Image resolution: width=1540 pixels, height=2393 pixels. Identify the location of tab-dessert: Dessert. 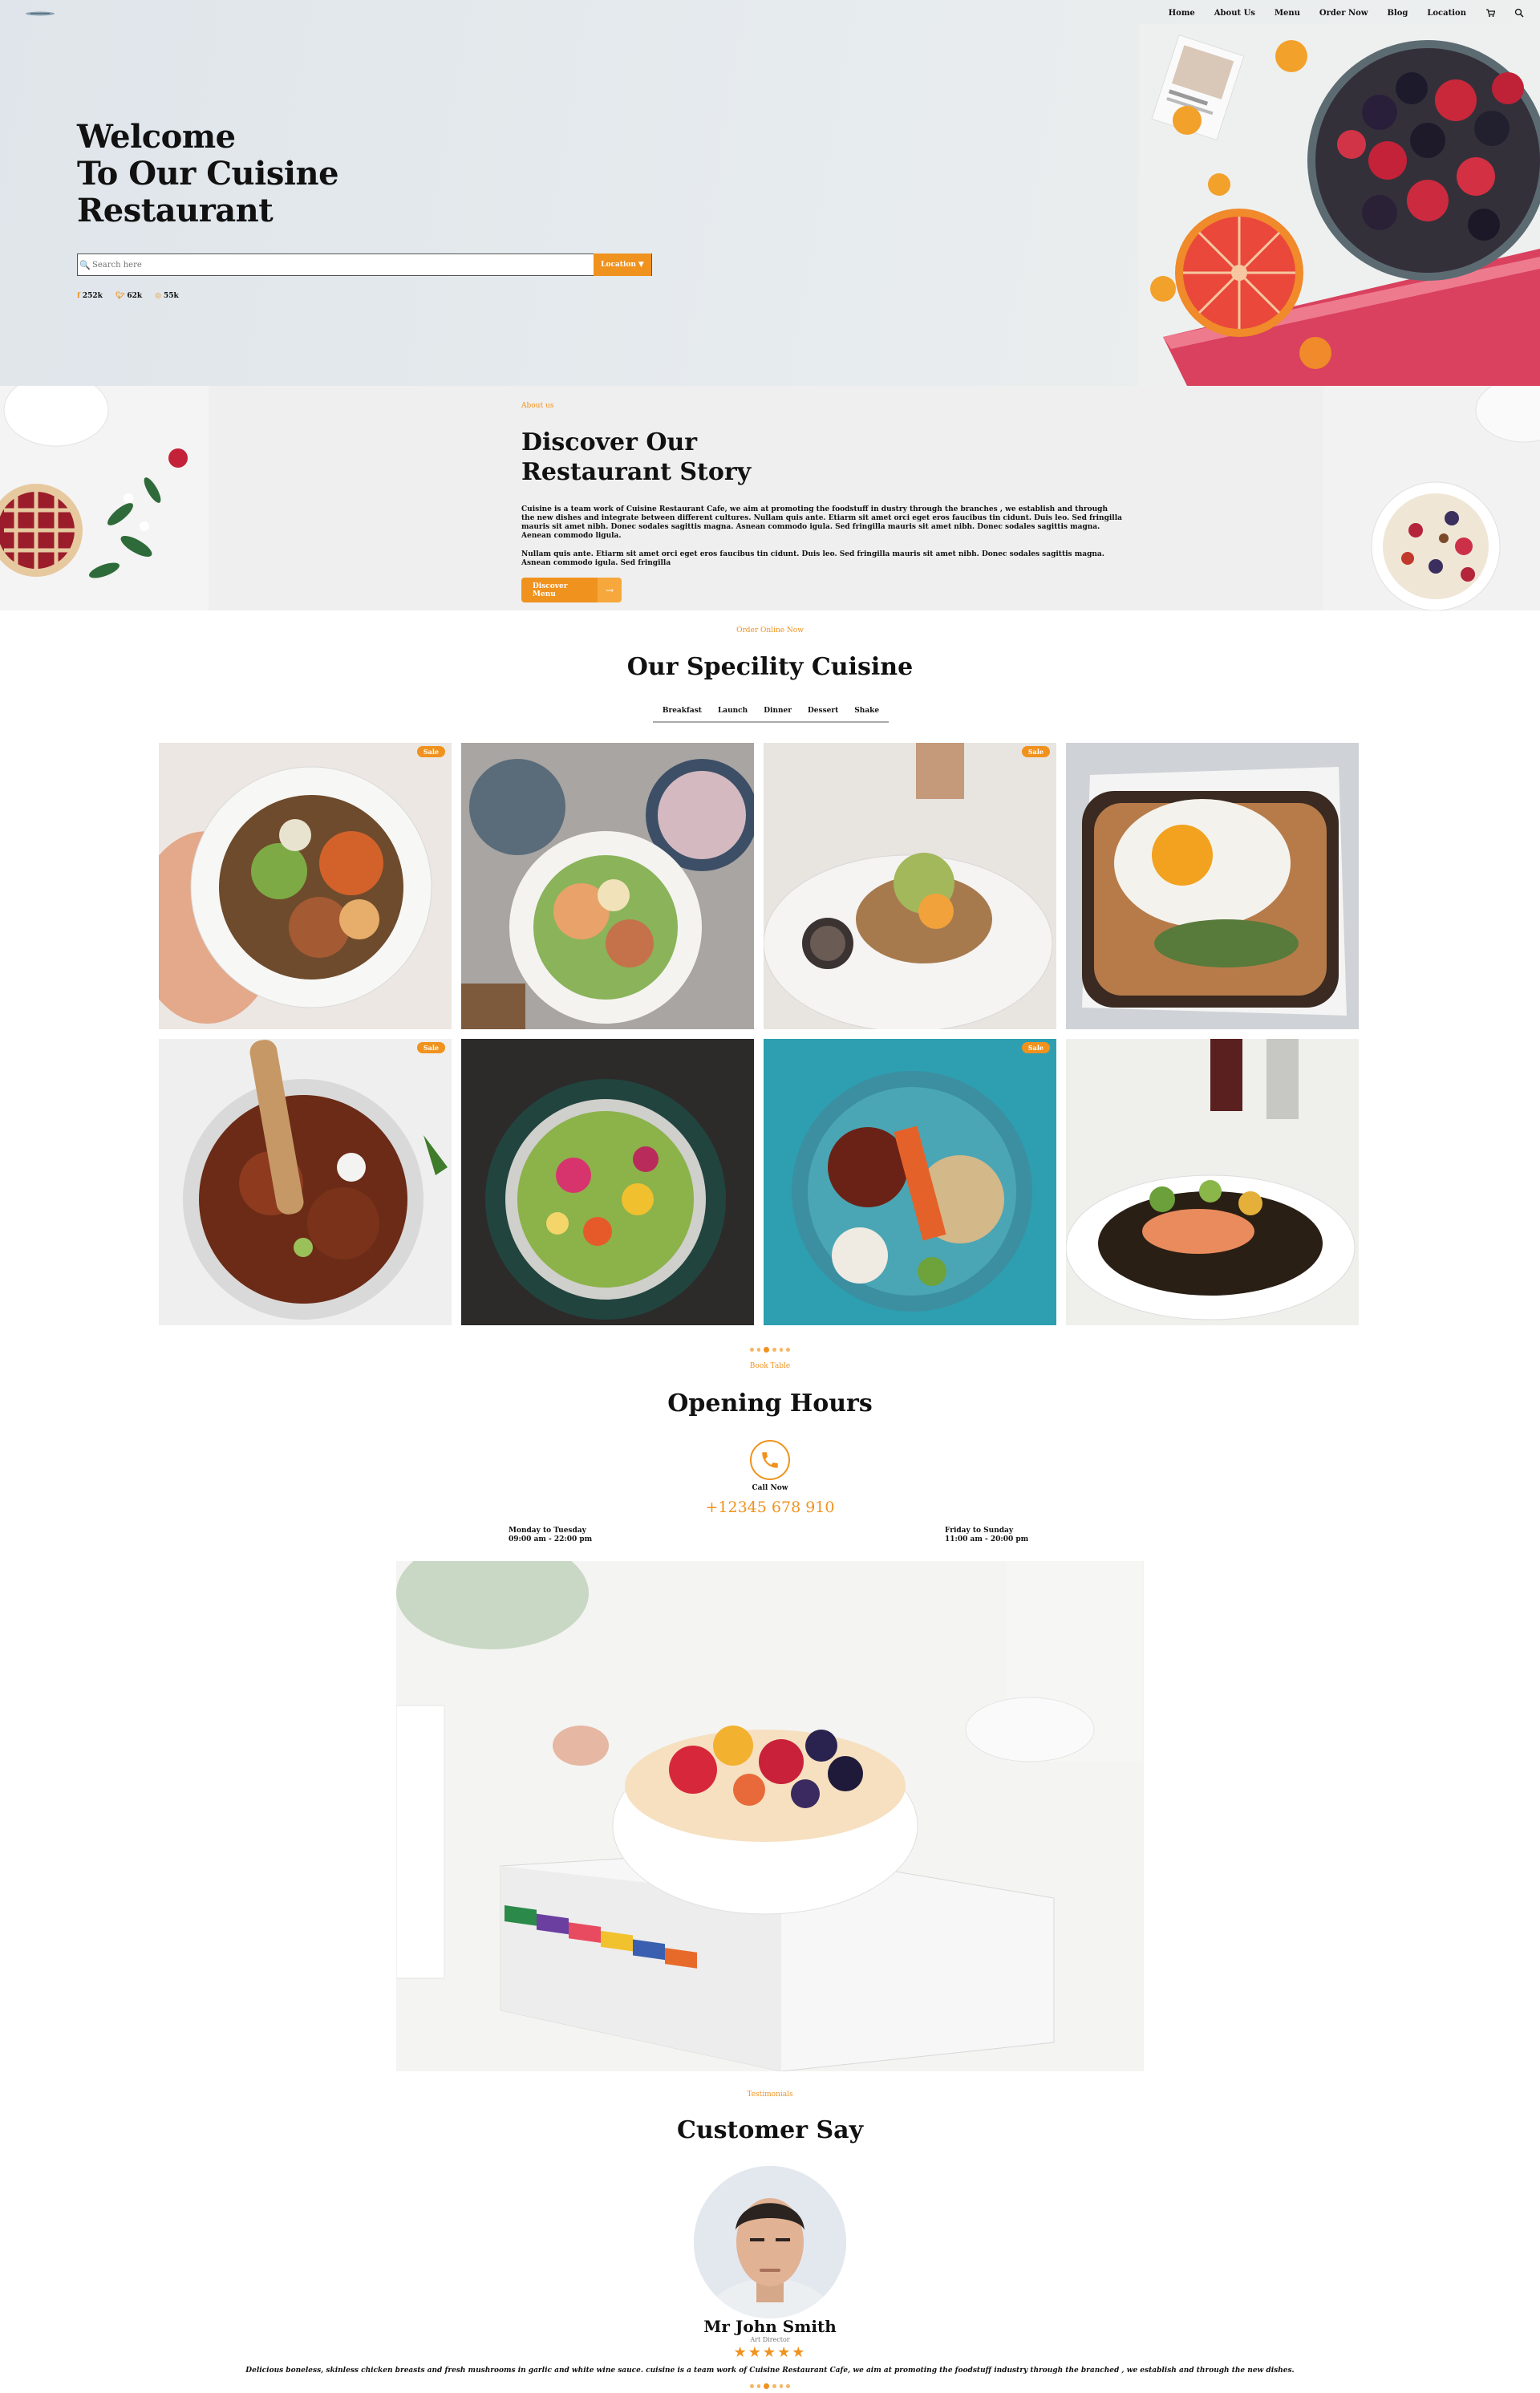
(823, 711).